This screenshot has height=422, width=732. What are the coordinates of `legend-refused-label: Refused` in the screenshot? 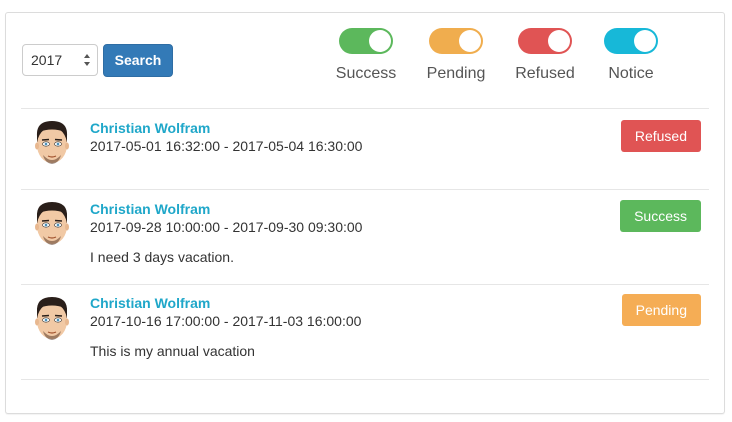 It's located at (545, 73).